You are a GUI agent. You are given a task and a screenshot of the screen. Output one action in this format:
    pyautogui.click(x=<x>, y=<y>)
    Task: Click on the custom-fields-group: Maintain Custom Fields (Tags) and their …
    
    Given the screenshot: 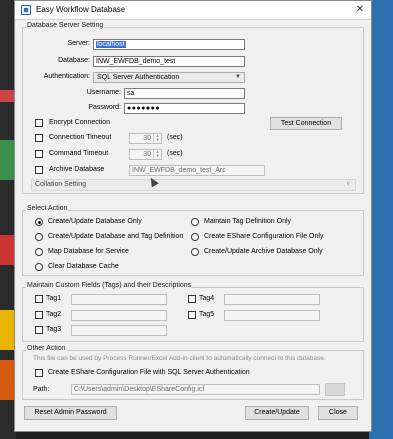 What is the action you would take?
    pyautogui.click(x=193, y=312)
    